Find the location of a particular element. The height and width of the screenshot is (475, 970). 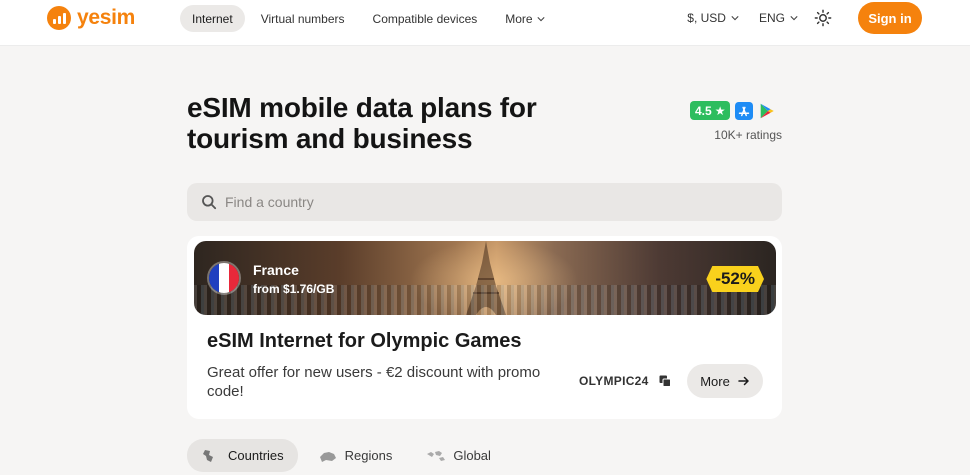

rating-count: 10K+ ratings is located at coordinates (748, 135).